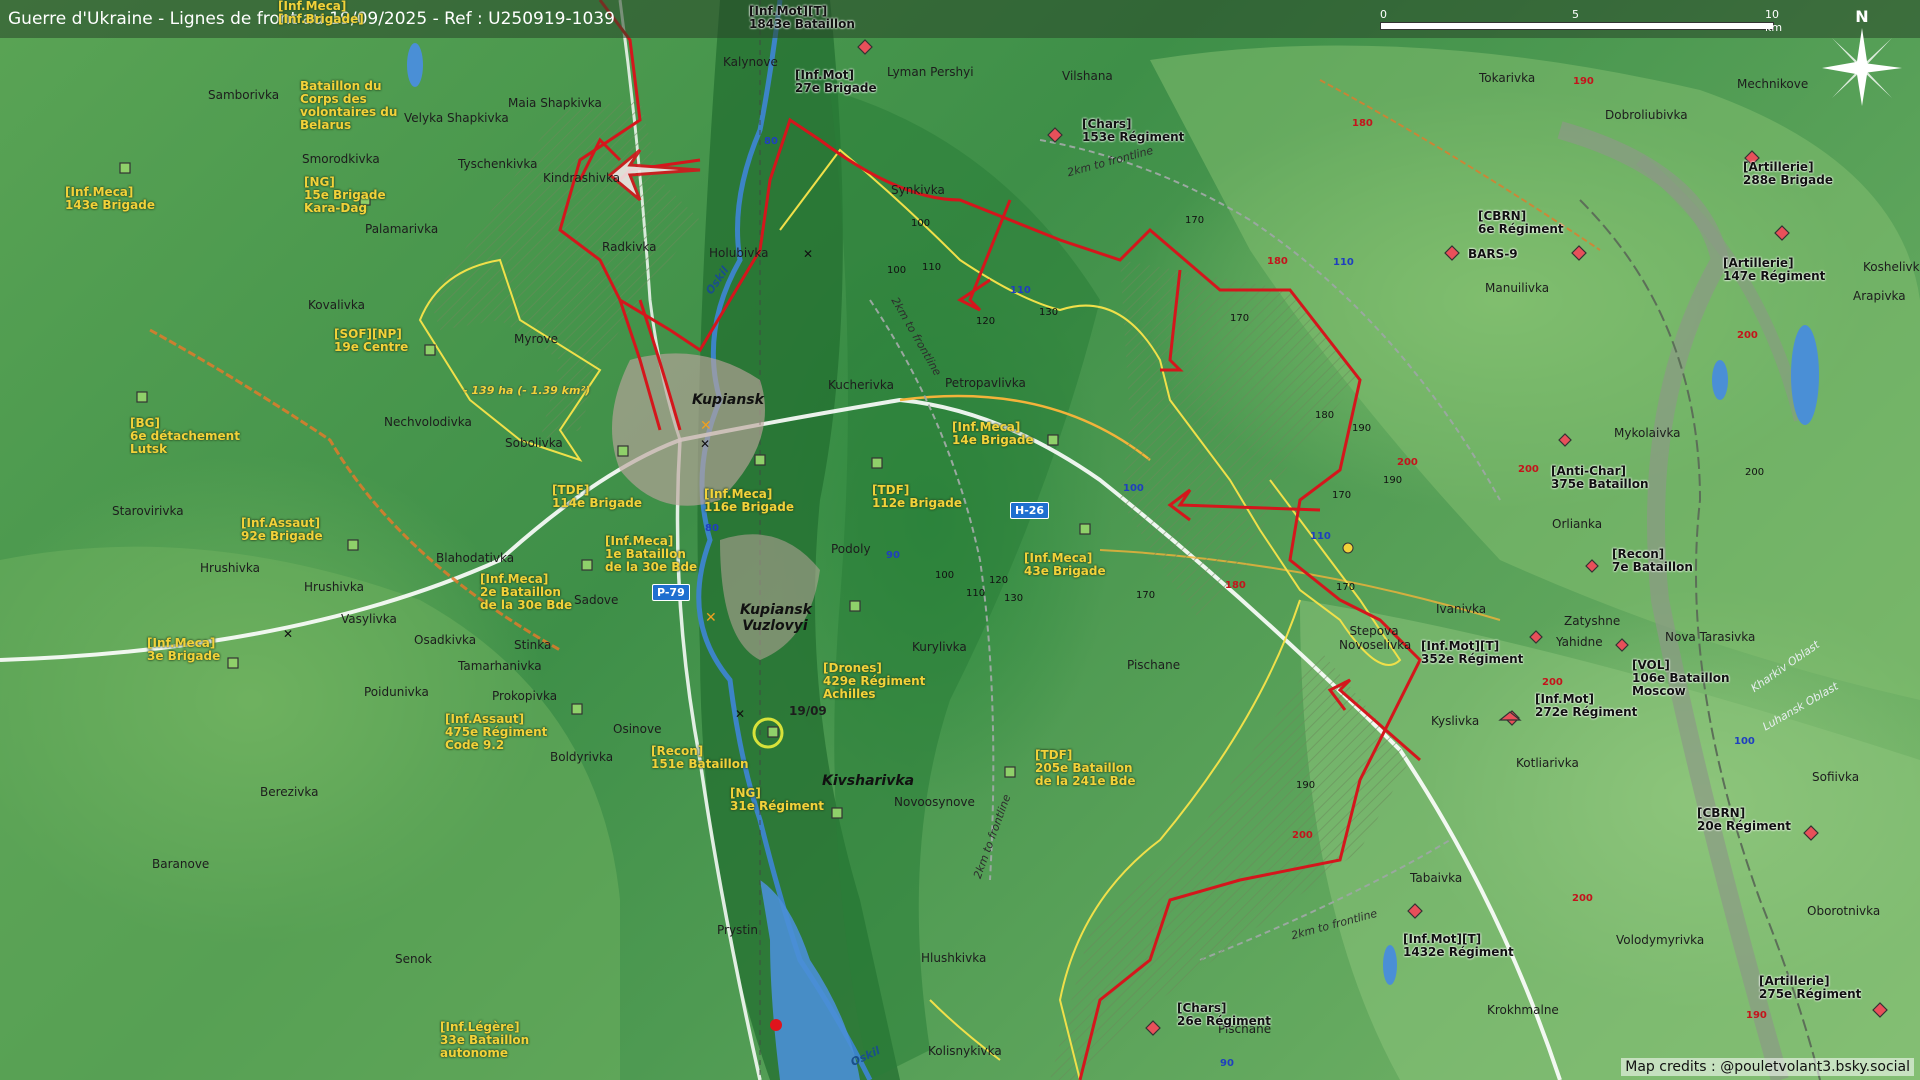 The height and width of the screenshot is (1080, 1920). What do you see at coordinates (1861, 16) in the screenshot?
I see `north-label: N` at bounding box center [1861, 16].